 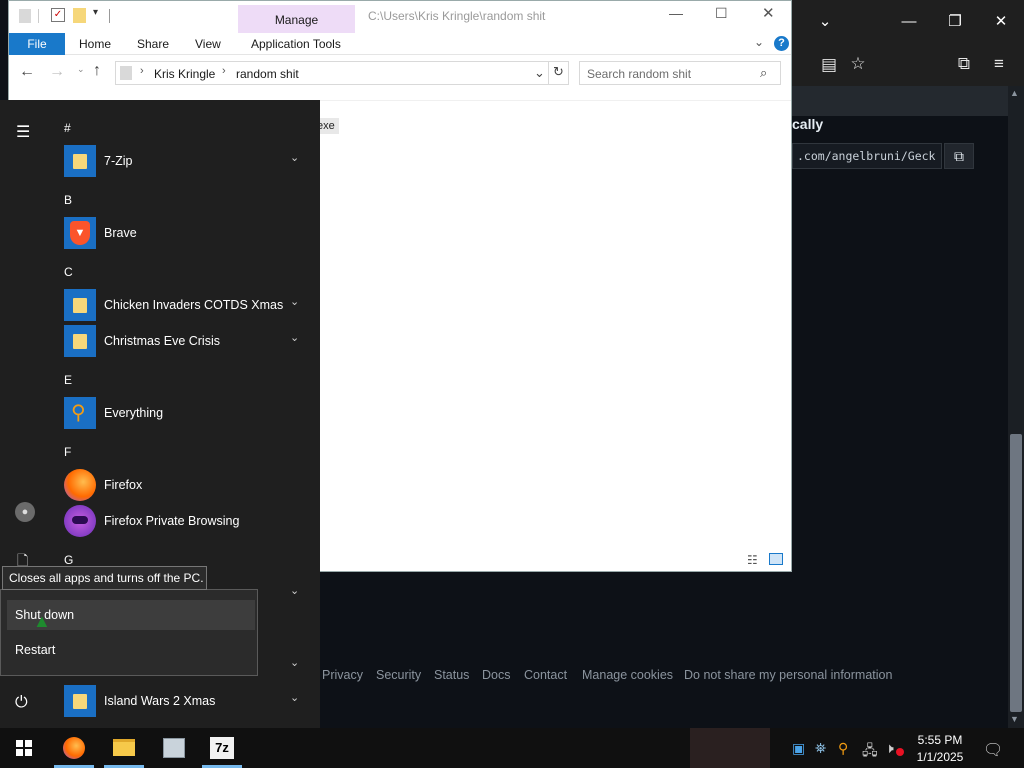 I want to click on tooltip: Closes all apps and turns off the PC., so click(x=104, y=578).